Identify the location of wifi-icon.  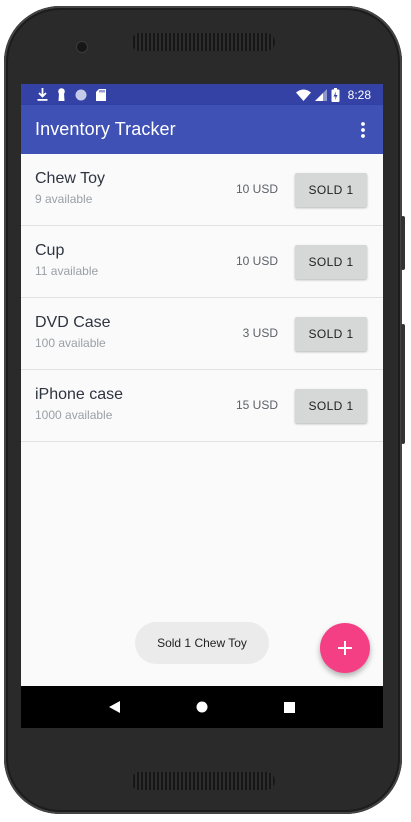
(303, 95).